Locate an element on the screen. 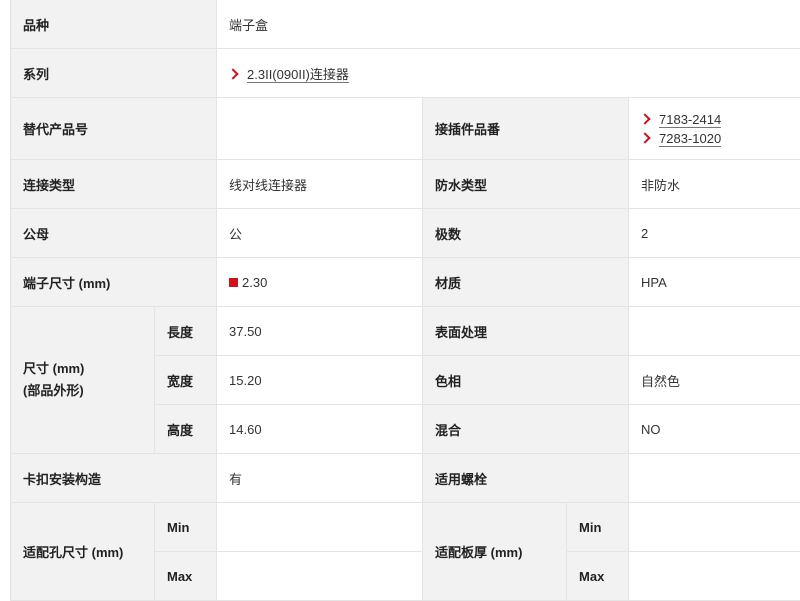 This screenshot has width=800, height=601. row-value-terminal-size: 2.30 is located at coordinates (320, 282).